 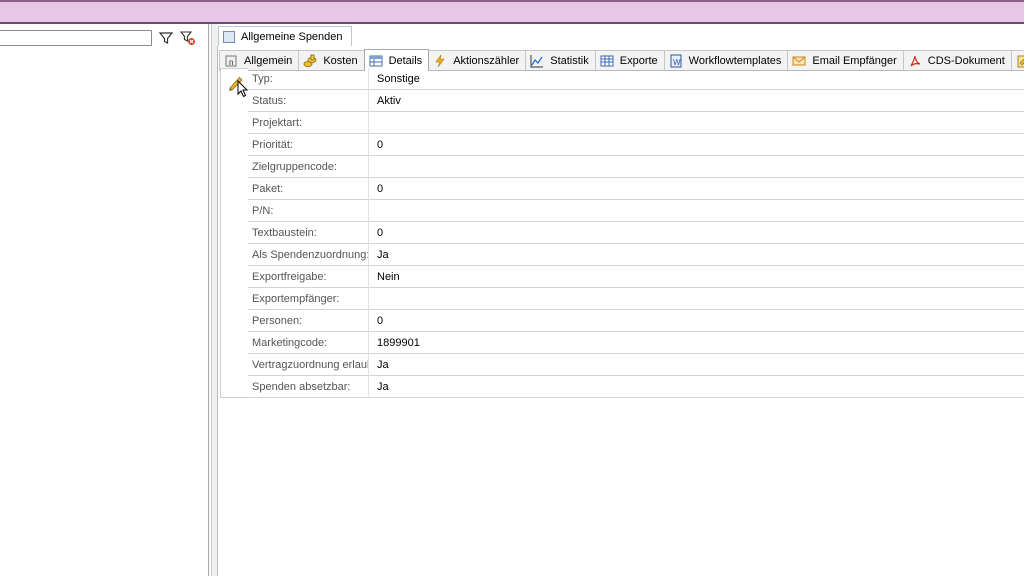 I want to click on tab-cds-dokument: CDS-Dokument, so click(x=957, y=60).